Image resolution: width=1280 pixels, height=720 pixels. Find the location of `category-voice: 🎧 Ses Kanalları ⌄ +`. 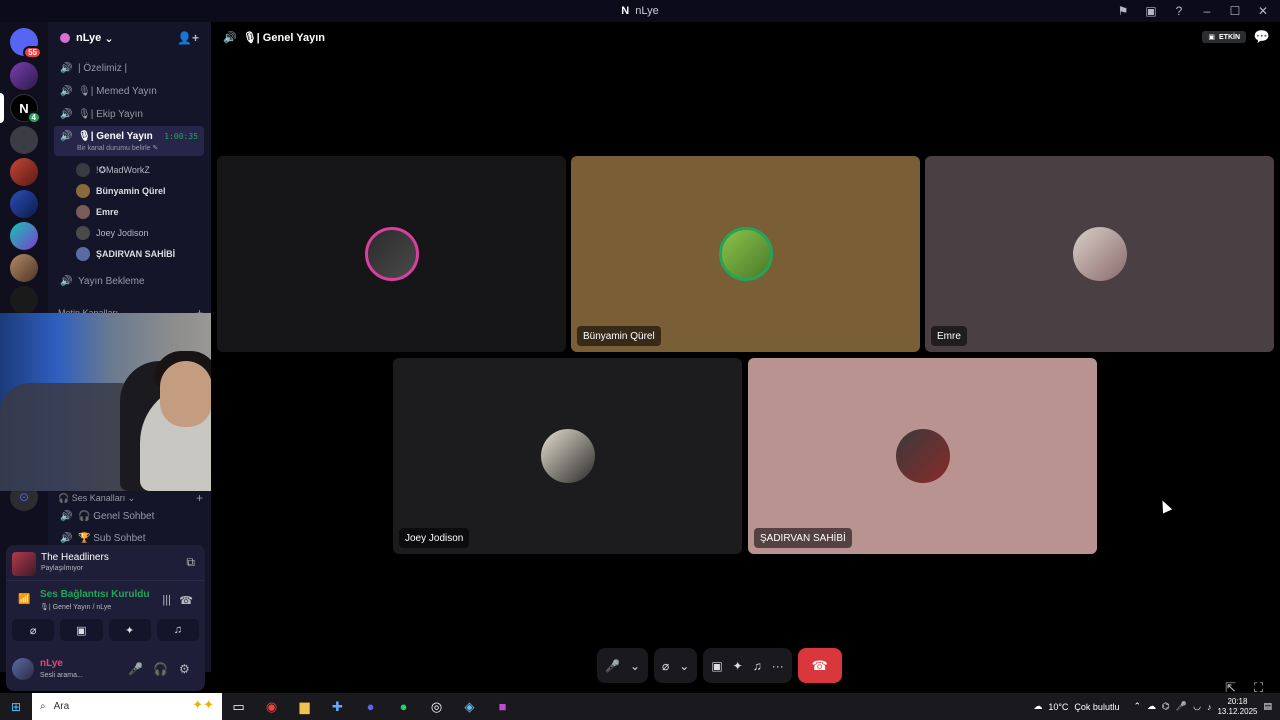

category-voice: 🎧 Ses Kanalları ⌄ + is located at coordinates (130, 498).